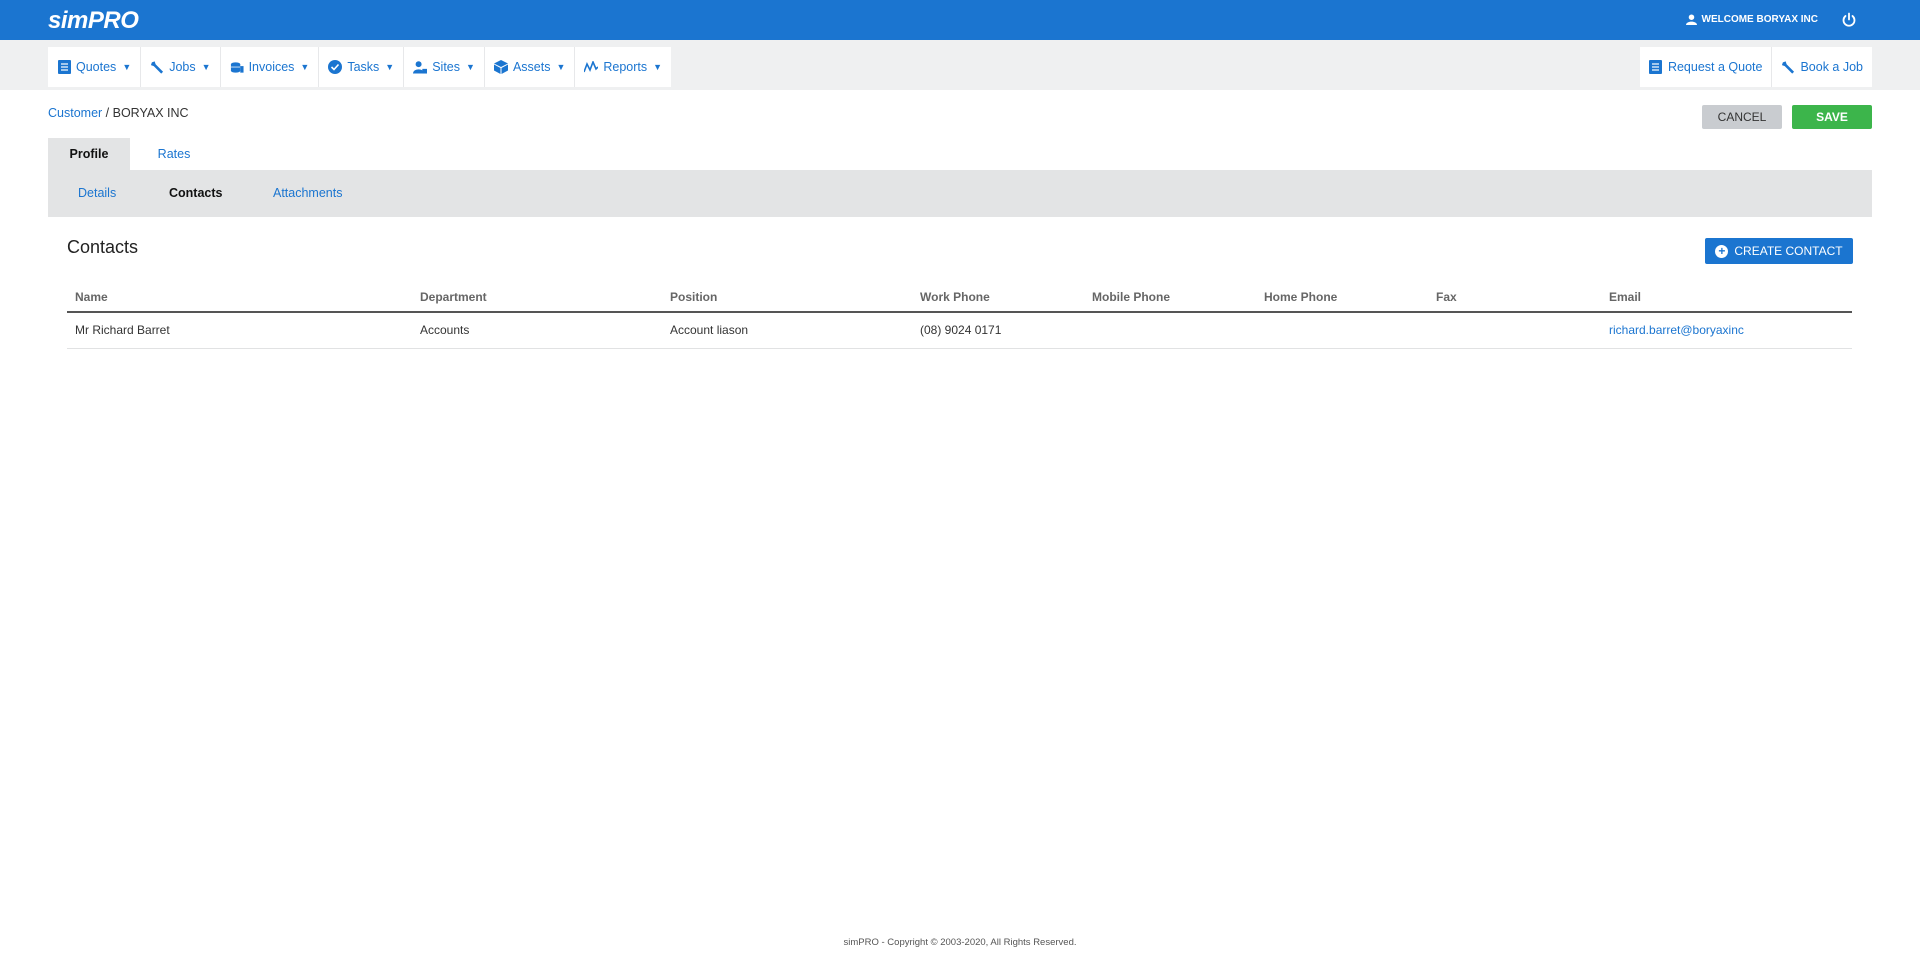 The height and width of the screenshot is (969, 1920). Describe the element at coordinates (1742, 117) in the screenshot. I see `cancel-button: CANCEL` at that location.